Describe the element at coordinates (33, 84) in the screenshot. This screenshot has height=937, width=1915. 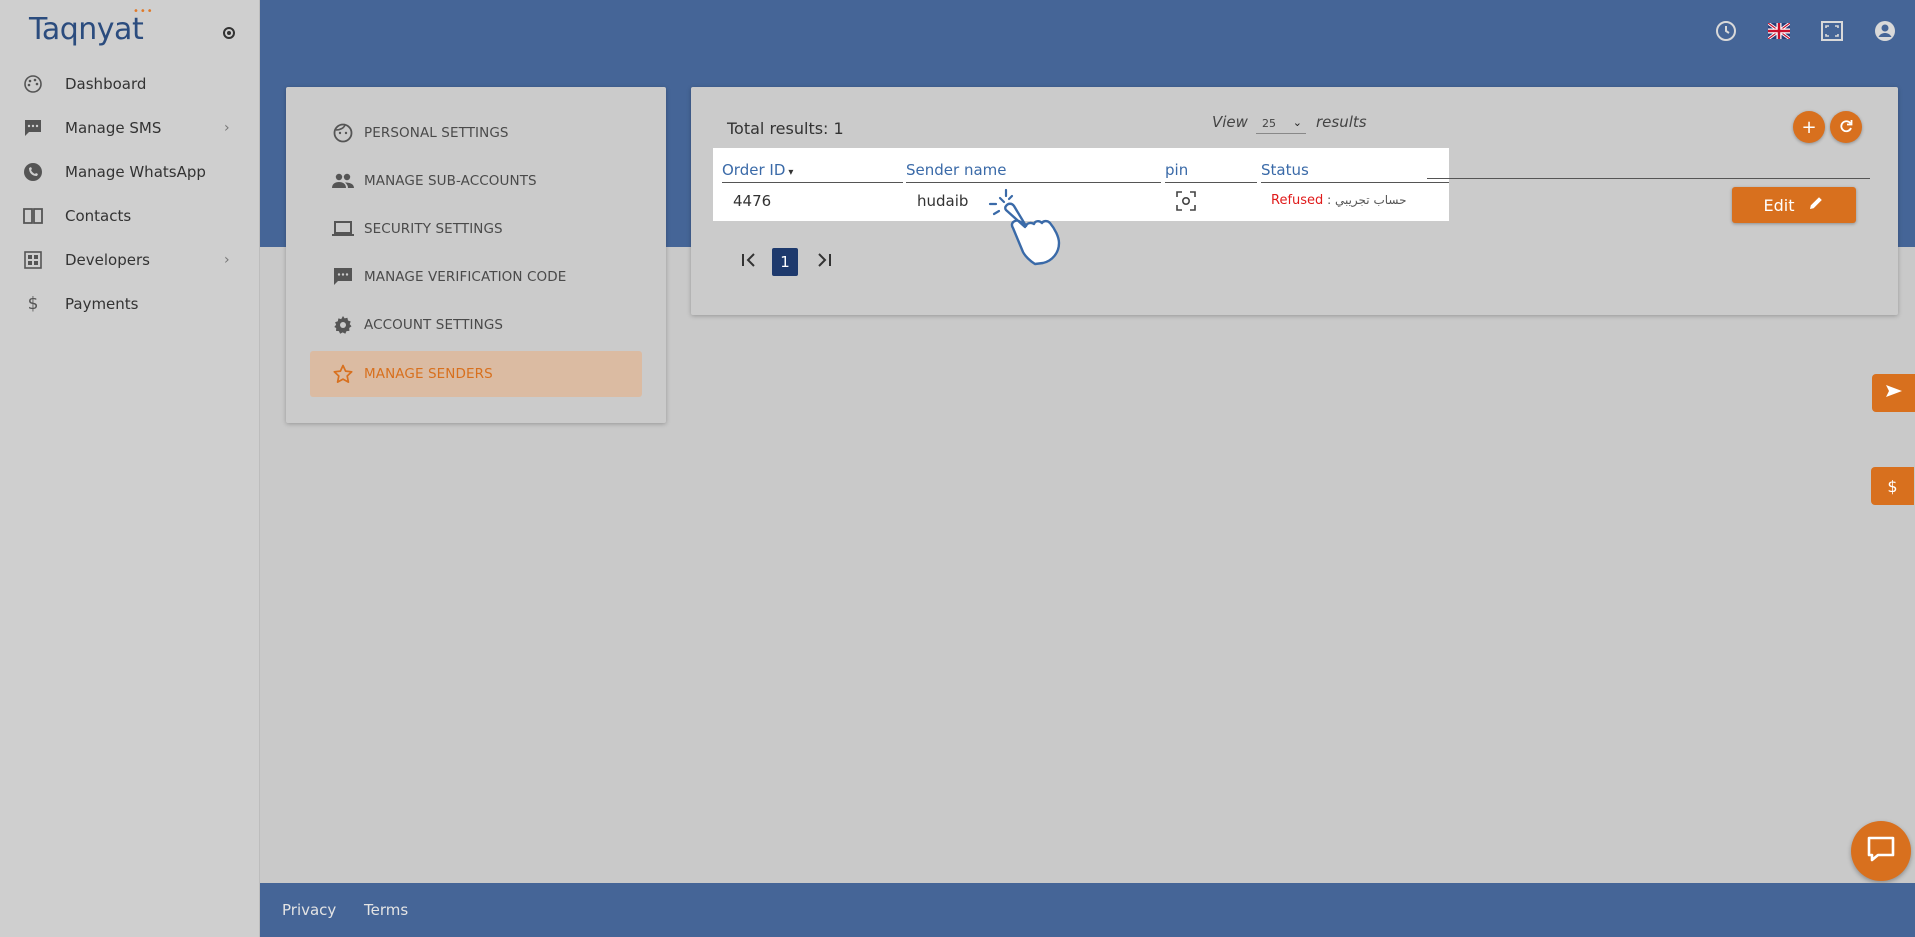
I see `palette-icon` at that location.